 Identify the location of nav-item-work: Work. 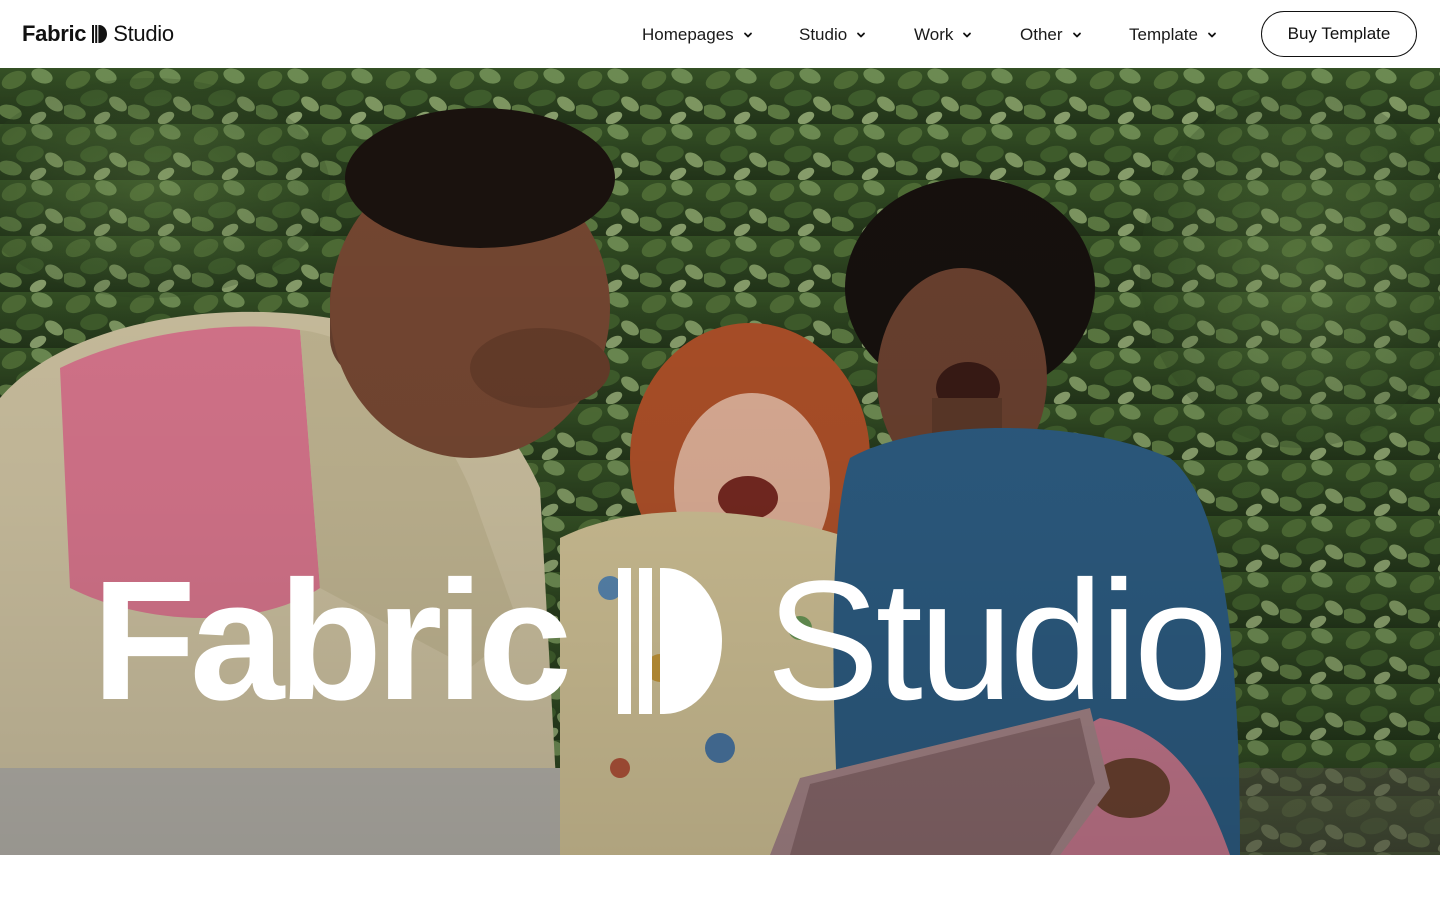
(943, 35).